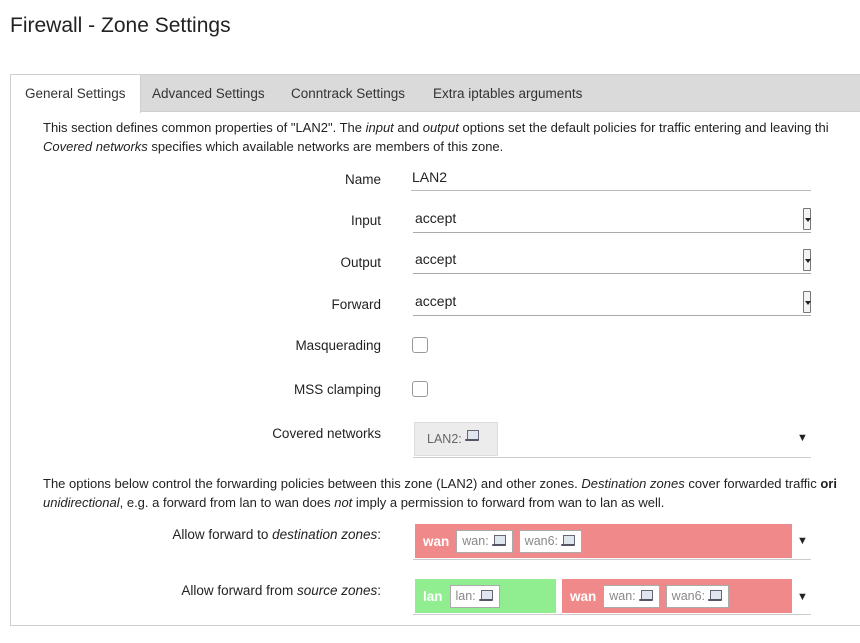 This screenshot has height=643, width=860. I want to click on covered-network-chip-label: LAN2:, so click(444, 439).